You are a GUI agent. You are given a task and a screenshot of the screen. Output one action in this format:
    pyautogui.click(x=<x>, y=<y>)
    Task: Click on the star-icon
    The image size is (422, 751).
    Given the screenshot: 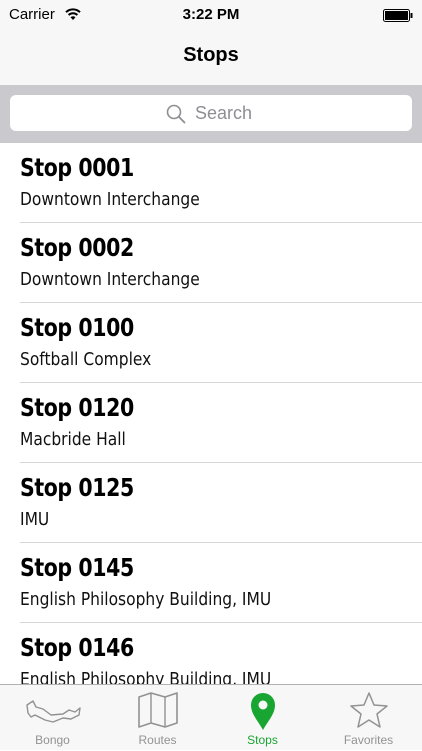 What is the action you would take?
    pyautogui.click(x=368, y=710)
    